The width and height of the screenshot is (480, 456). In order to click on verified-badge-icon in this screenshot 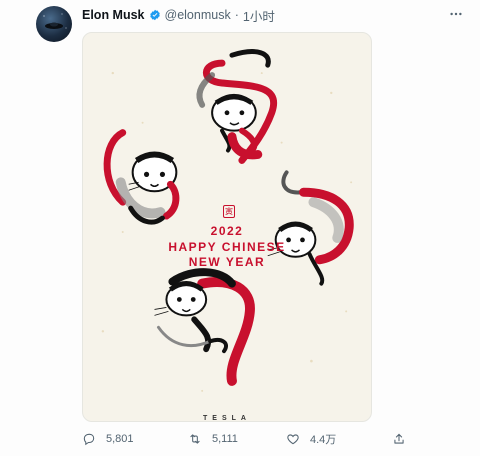, I will do `click(155, 15)`.